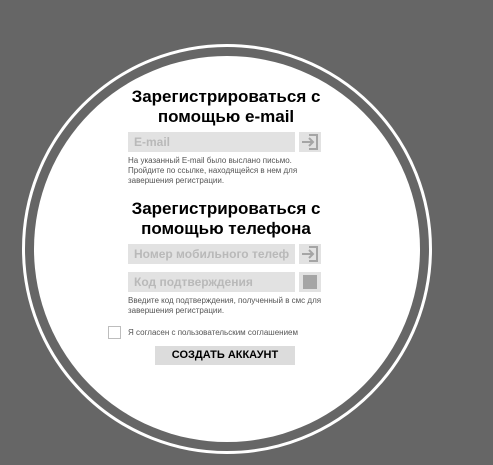  What do you see at coordinates (226, 218) in the screenshot?
I see `phone-section-title: Зарегистрироваться с помощью телефона` at bounding box center [226, 218].